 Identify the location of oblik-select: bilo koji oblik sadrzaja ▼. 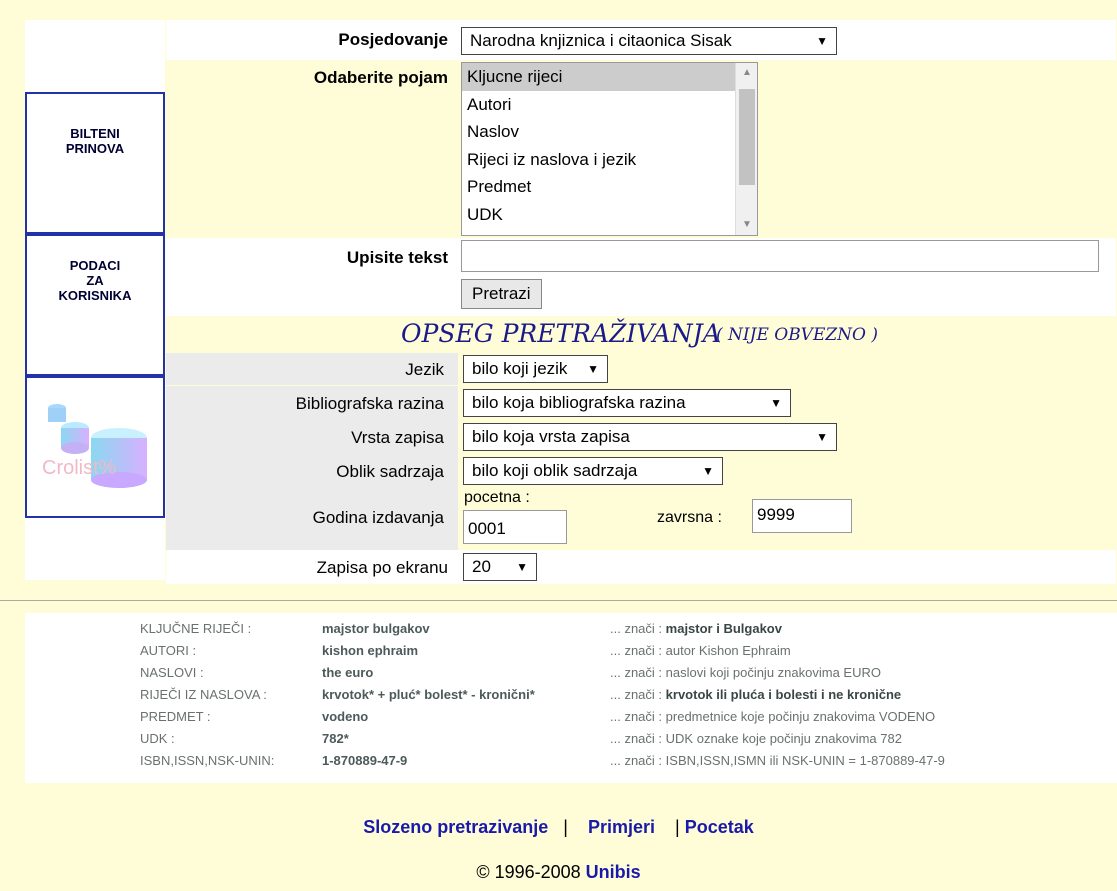
(593, 471).